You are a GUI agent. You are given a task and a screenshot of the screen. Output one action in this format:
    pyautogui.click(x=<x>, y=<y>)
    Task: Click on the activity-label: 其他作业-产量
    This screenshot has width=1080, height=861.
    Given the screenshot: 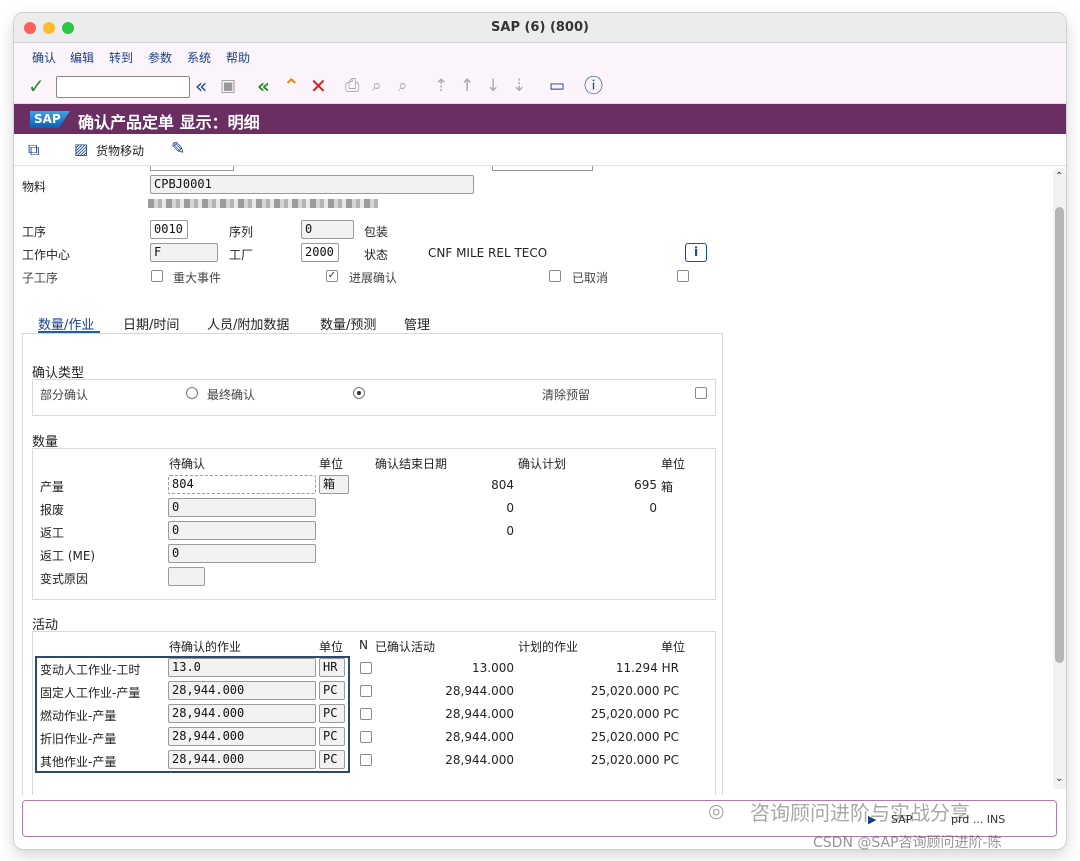 What is the action you would take?
    pyautogui.click(x=78, y=762)
    